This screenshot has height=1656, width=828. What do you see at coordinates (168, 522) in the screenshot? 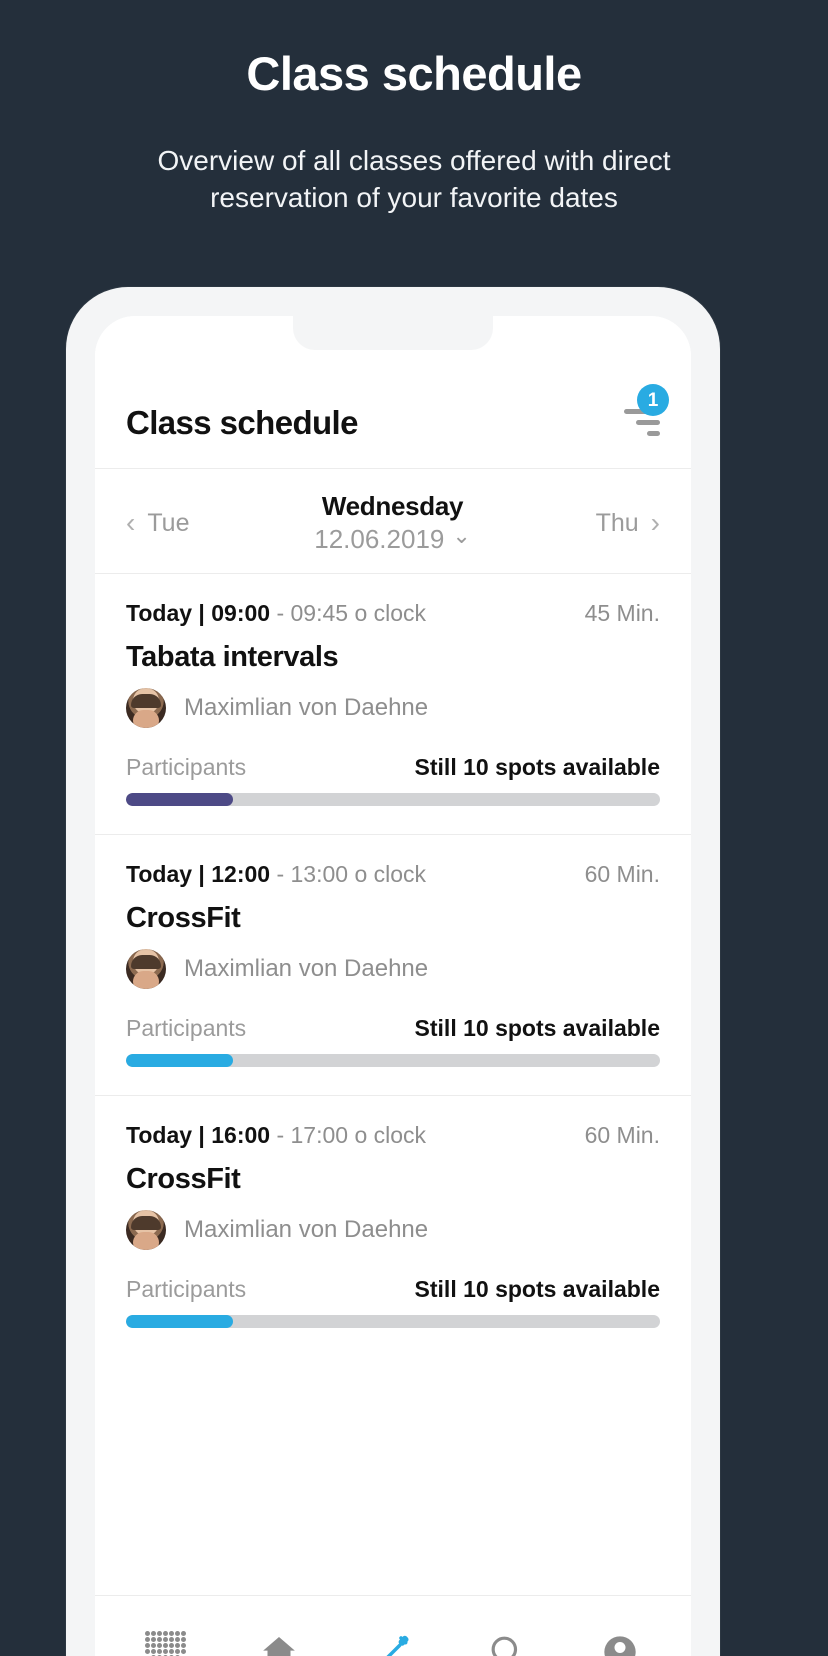
I see `prev-day-label: Tue` at bounding box center [168, 522].